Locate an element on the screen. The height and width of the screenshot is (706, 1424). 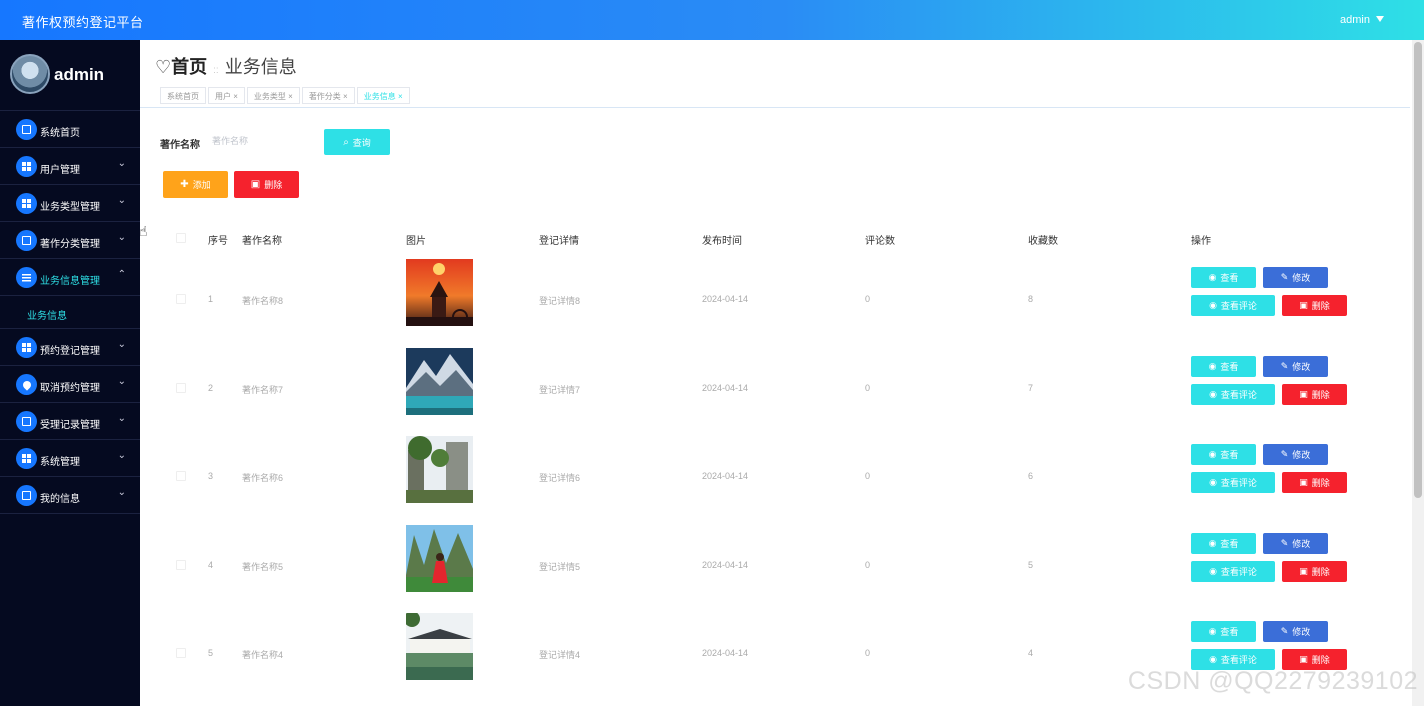
tag-bar: 系统首页 用户 × 业务类型 × 著作分类 × 业务信息 × is located at coordinates (286, 96).